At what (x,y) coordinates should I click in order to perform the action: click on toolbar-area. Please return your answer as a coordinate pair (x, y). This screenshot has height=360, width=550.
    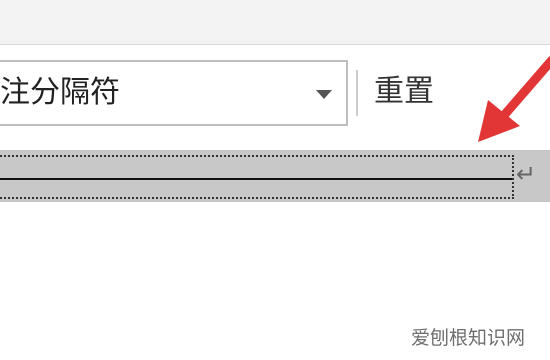
    Looking at the image, I should click on (275, 22).